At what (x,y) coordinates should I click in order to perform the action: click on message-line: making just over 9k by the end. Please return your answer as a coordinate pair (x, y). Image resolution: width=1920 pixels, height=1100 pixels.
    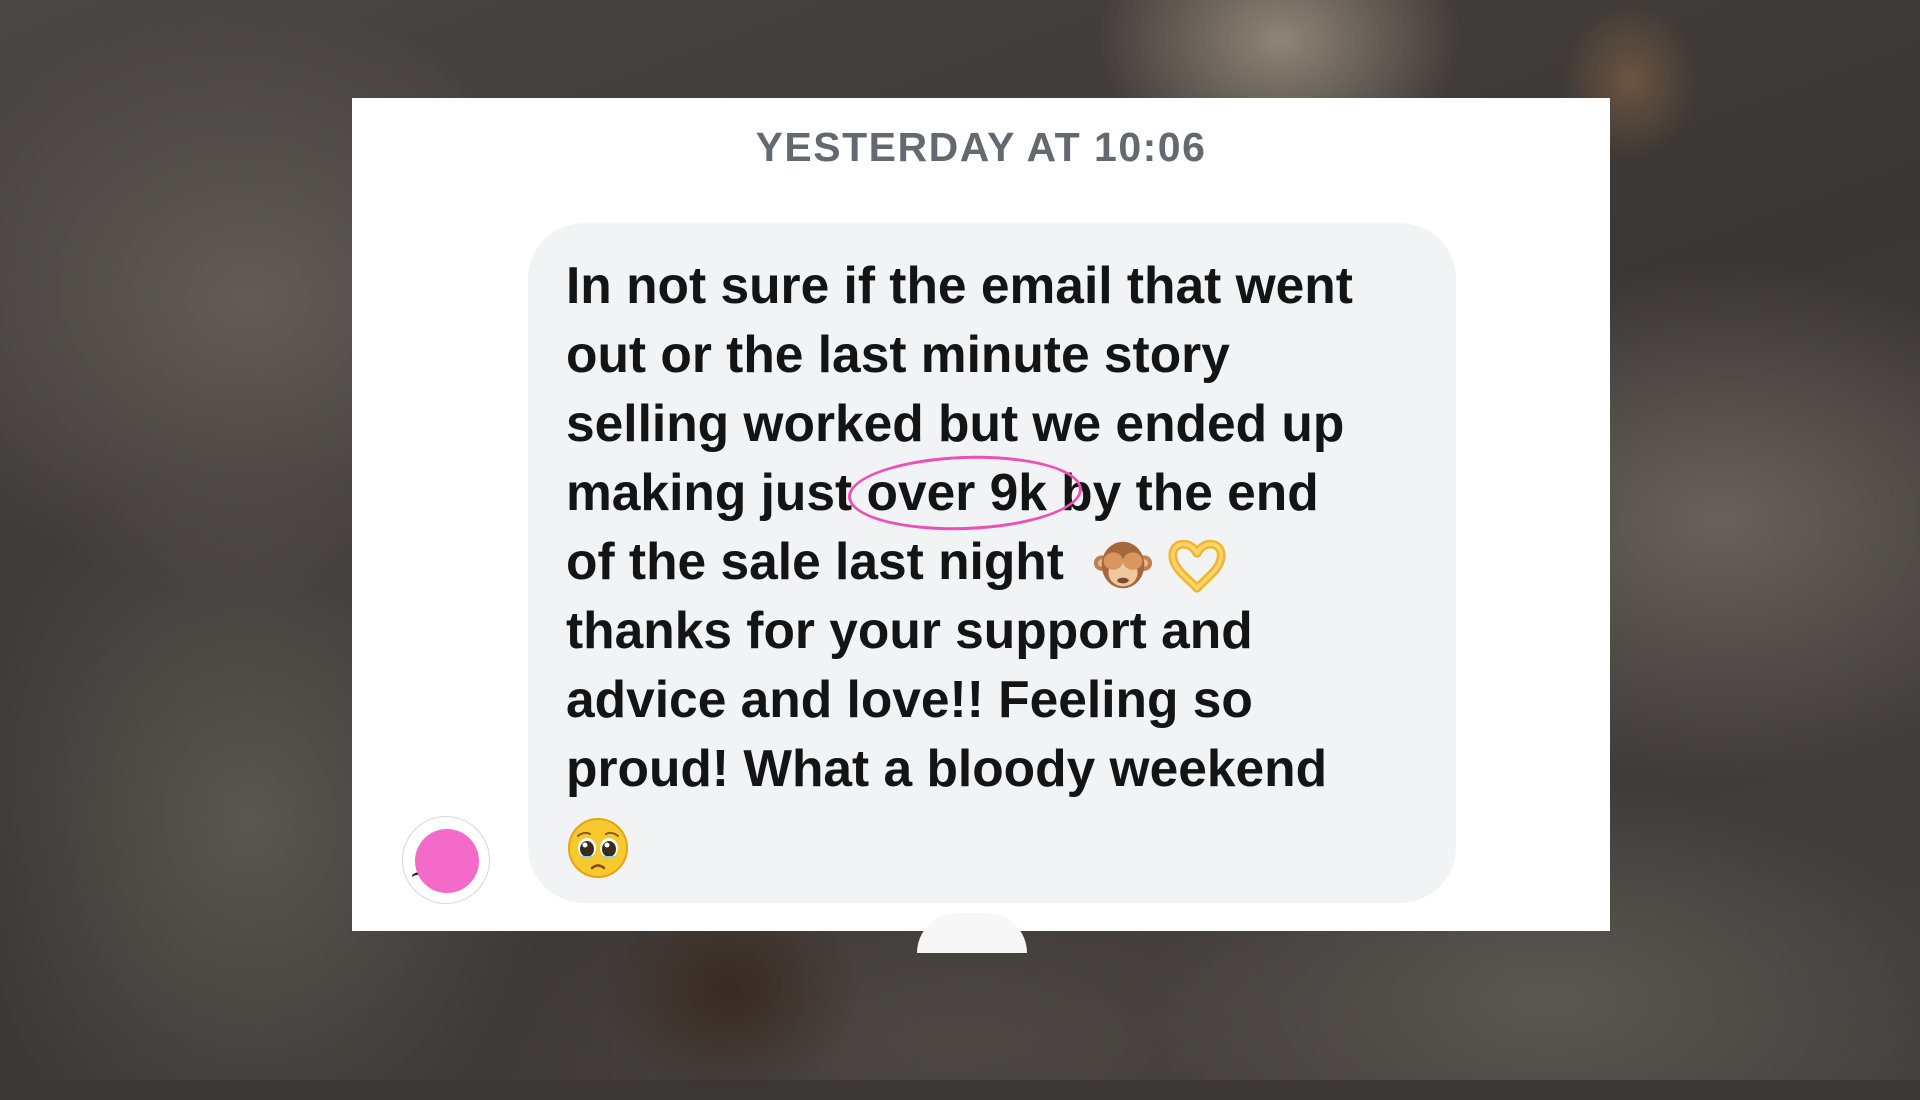
    Looking at the image, I should click on (1006, 493).